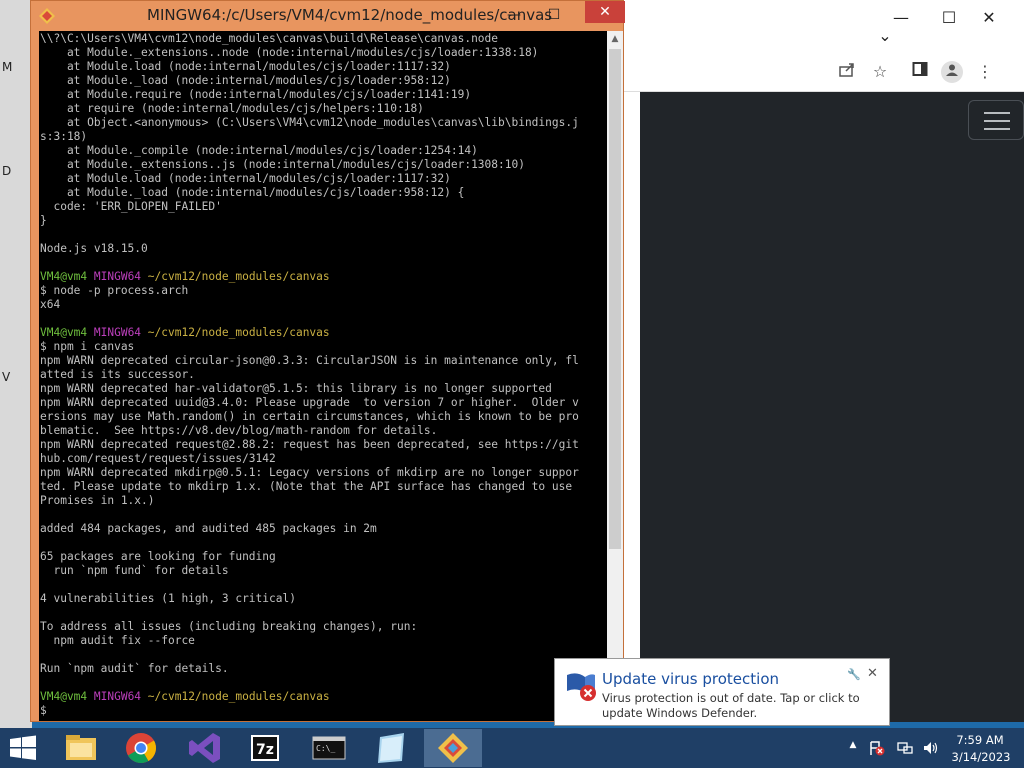 This screenshot has height=768, width=1024. What do you see at coordinates (582, 686) in the screenshot?
I see `defender-warning-icon` at bounding box center [582, 686].